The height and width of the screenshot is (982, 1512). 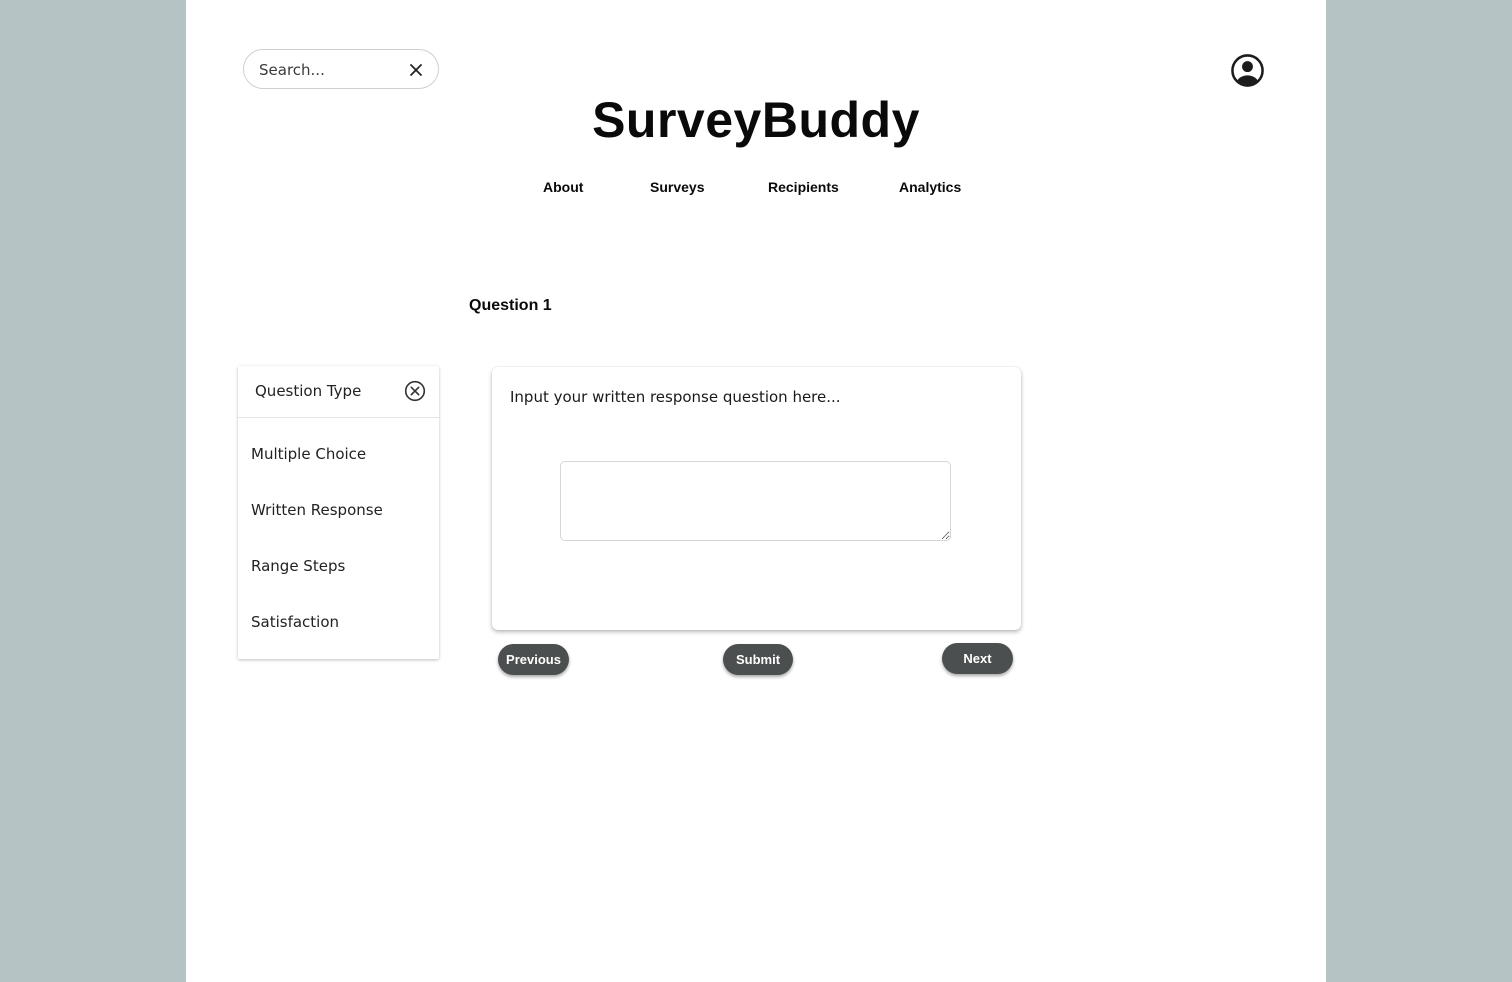 What do you see at coordinates (295, 622) in the screenshot?
I see `question-type-option-satisfaction: Satisfaction` at bounding box center [295, 622].